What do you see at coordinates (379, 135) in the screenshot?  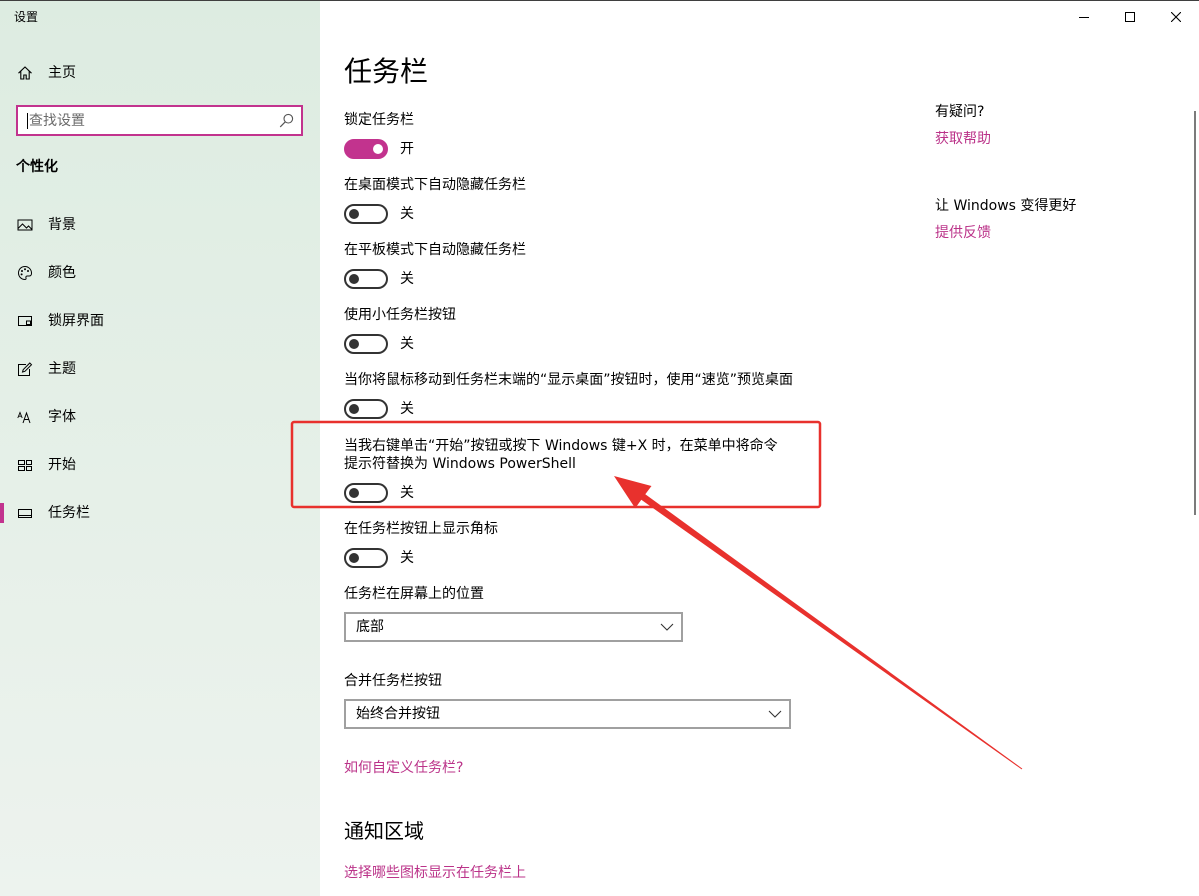 I see `setting-lock-taskbar: 锁定任务栏 开` at bounding box center [379, 135].